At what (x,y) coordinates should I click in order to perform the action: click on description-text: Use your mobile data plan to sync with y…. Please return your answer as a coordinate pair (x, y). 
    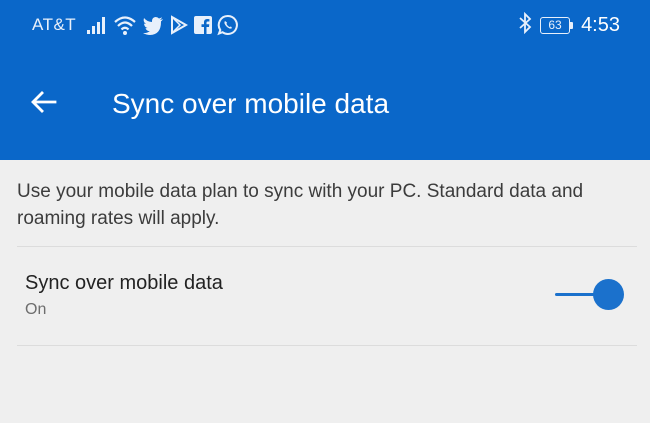
    Looking at the image, I should click on (300, 205).